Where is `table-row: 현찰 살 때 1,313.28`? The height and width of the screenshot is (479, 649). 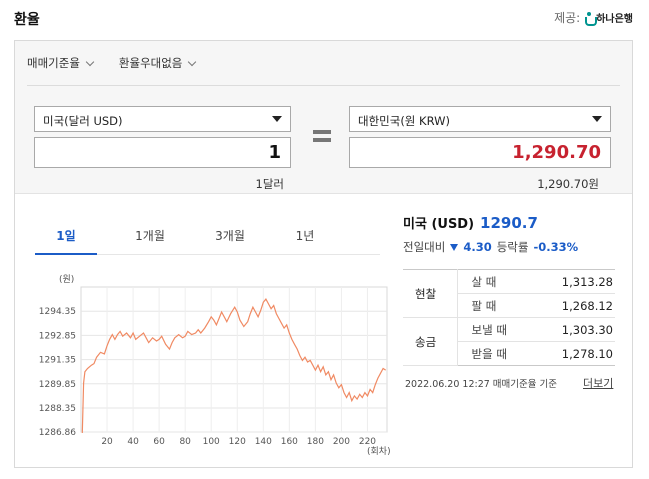
table-row: 현찰 살 때 1,313.28 is located at coordinates (509, 293).